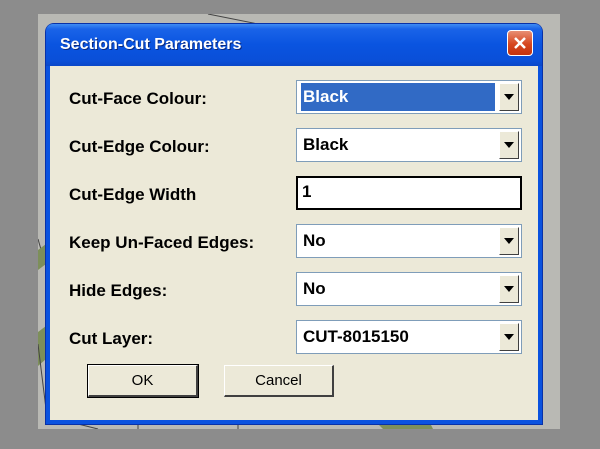 This screenshot has height=449, width=600. I want to click on row-keep-unfaced-edges: Keep Un-Faced Edges: No, so click(294, 242).